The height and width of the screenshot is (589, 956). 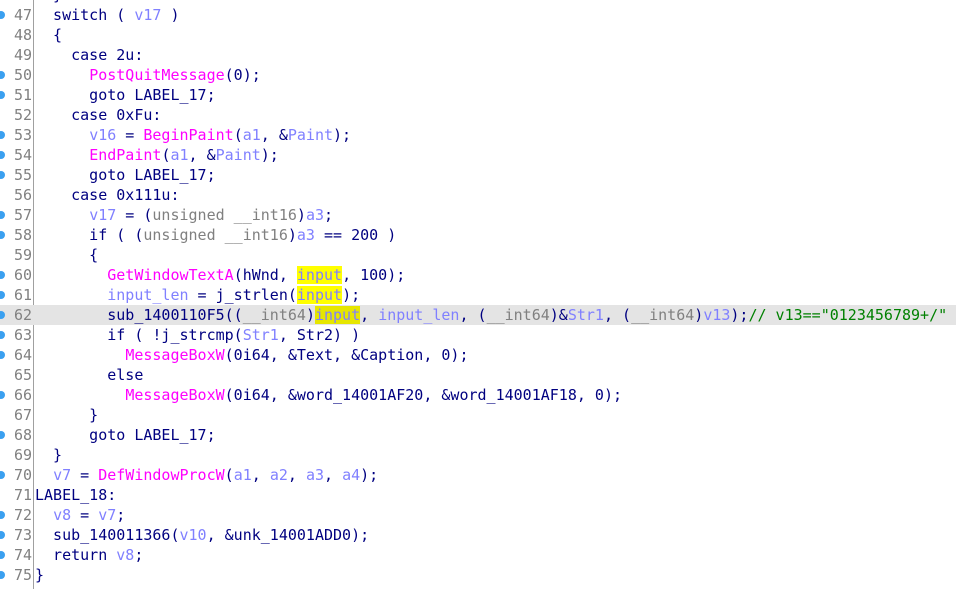 I want to click on code-line: 47 switch ( v17 ), so click(x=478, y=15).